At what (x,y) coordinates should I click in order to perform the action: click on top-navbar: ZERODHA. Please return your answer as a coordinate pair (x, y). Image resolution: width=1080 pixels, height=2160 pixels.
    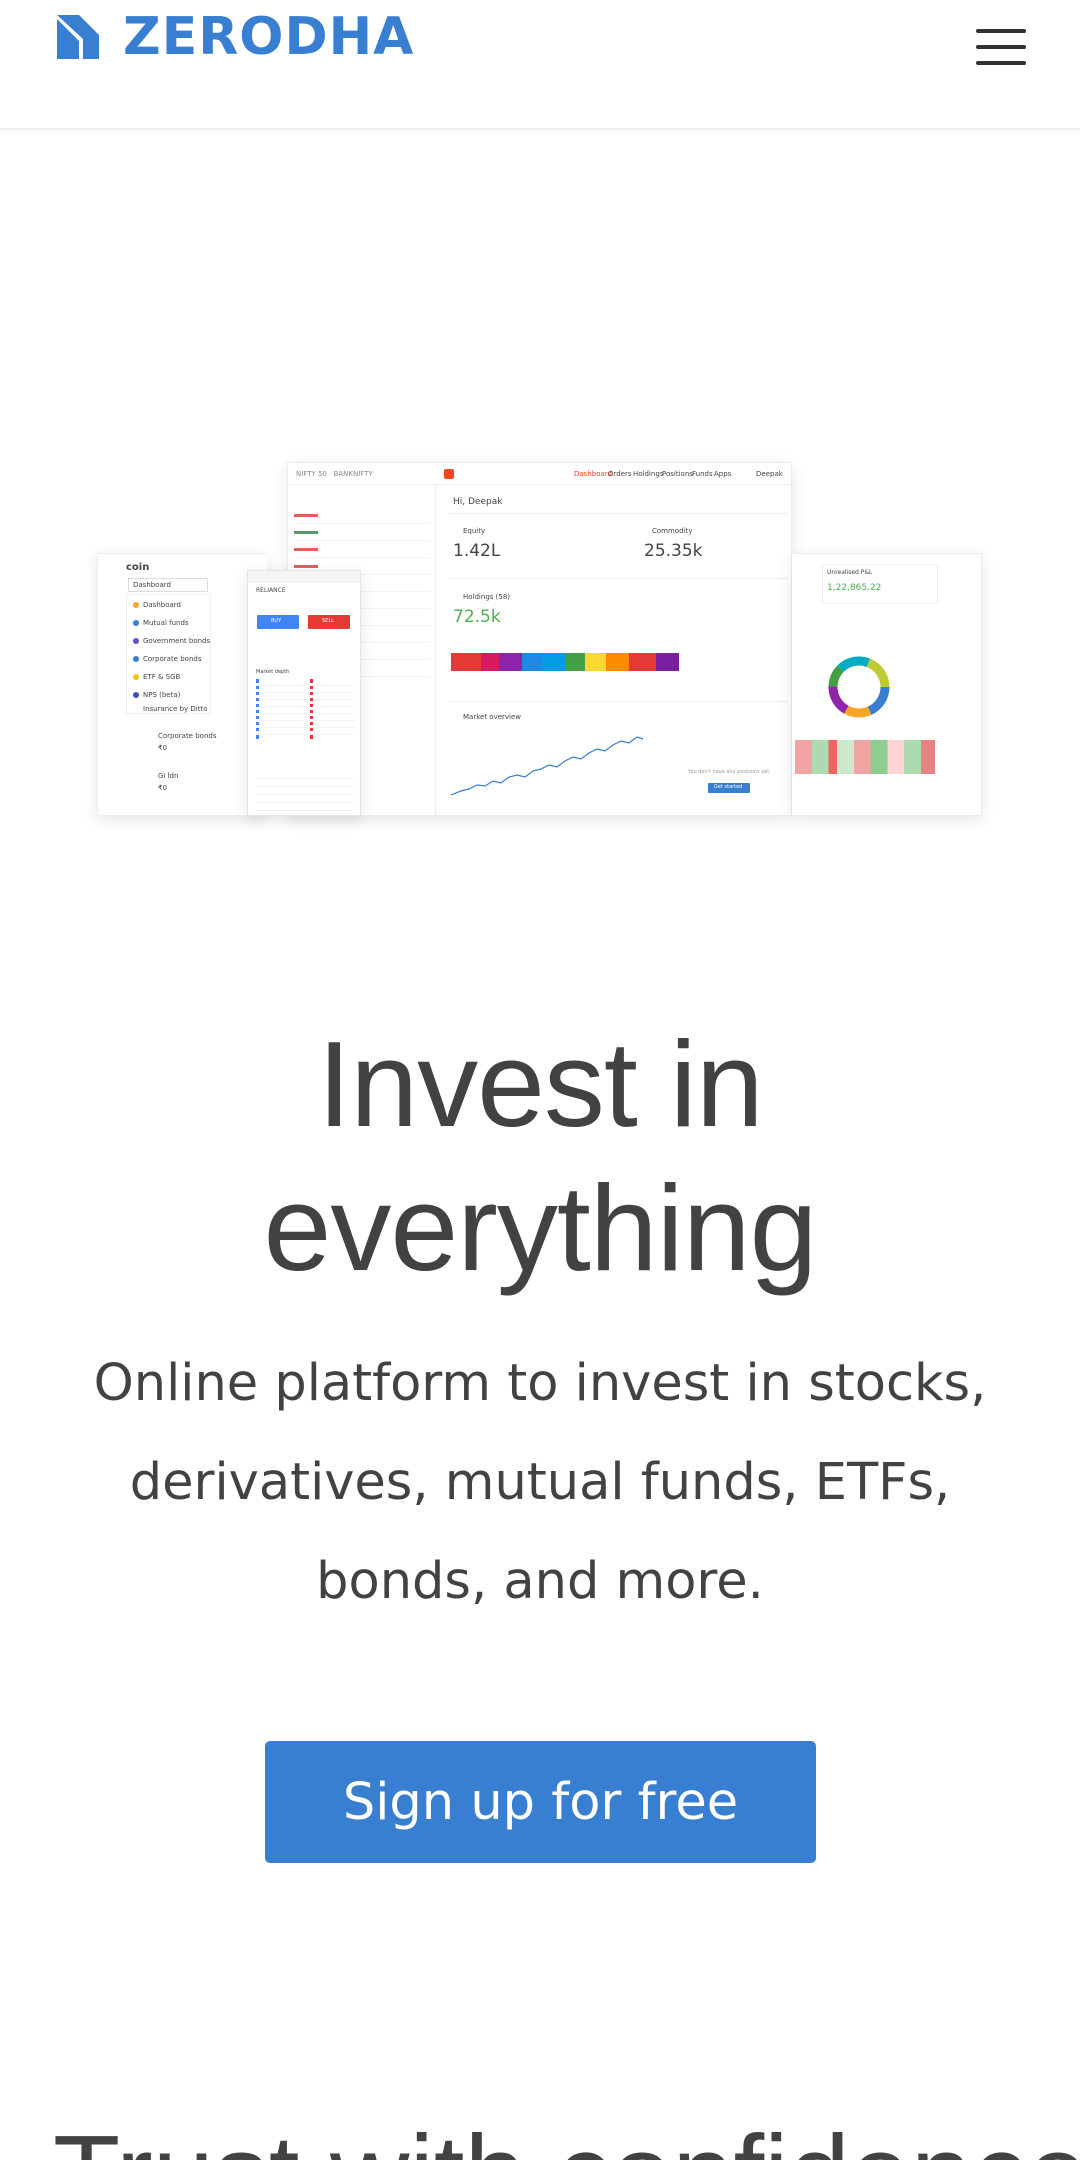
    Looking at the image, I should click on (540, 64).